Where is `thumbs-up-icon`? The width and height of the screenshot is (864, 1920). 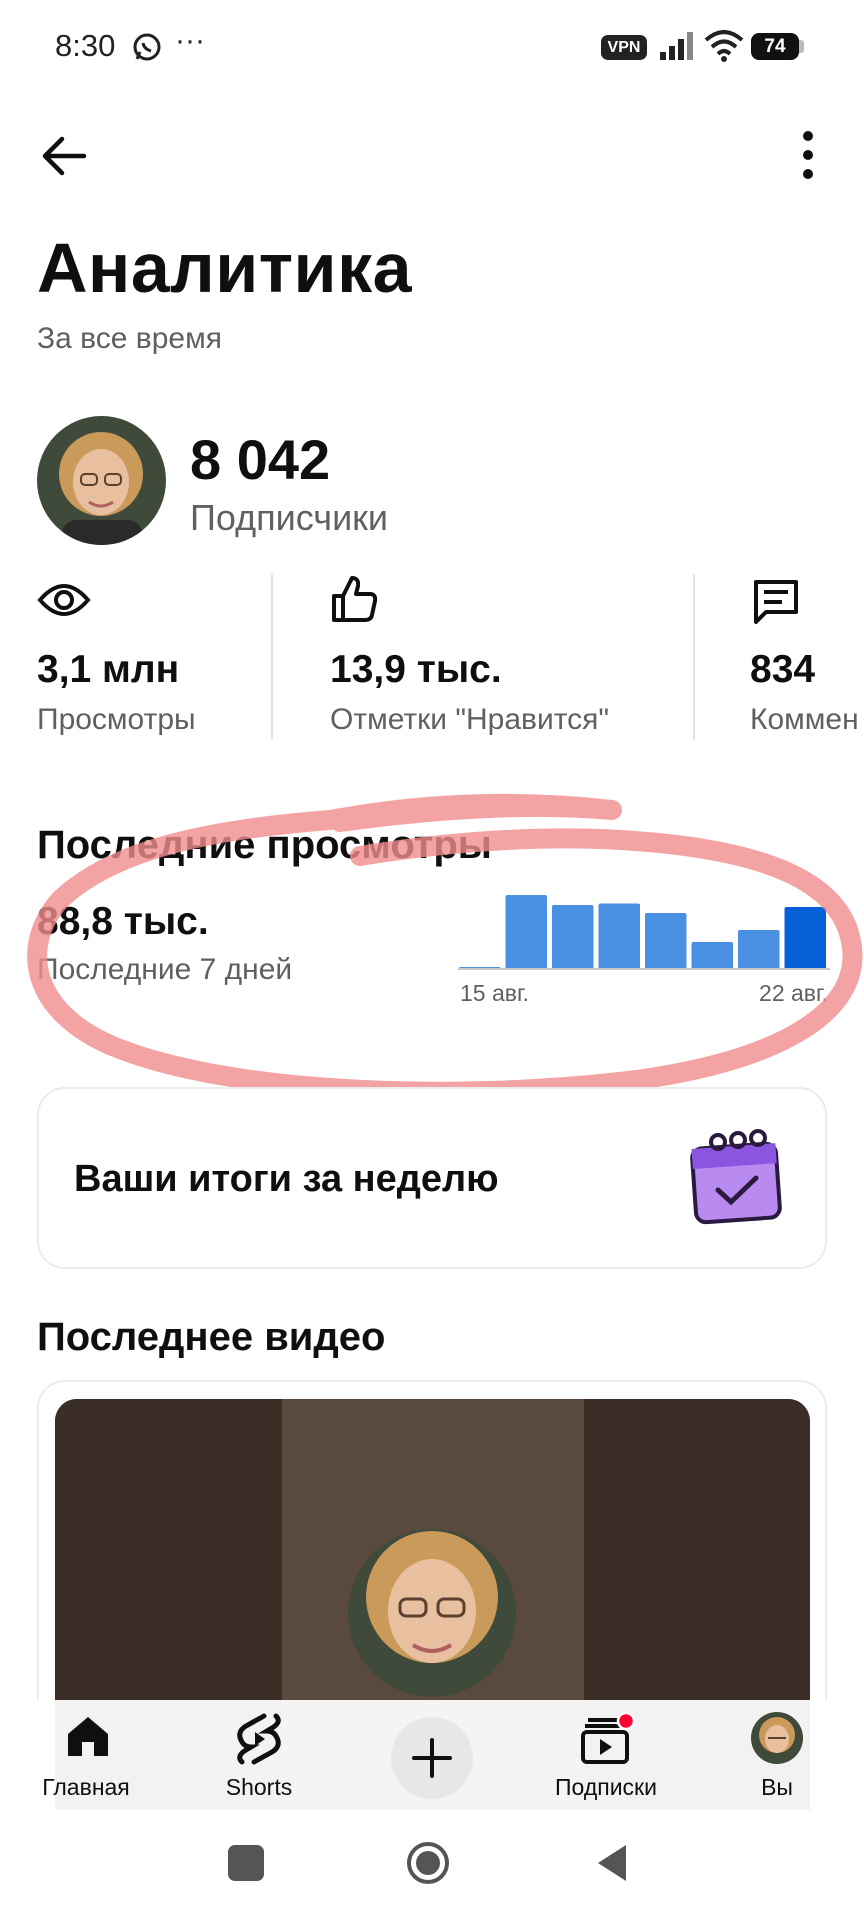
thumbs-up-icon is located at coordinates (354, 601).